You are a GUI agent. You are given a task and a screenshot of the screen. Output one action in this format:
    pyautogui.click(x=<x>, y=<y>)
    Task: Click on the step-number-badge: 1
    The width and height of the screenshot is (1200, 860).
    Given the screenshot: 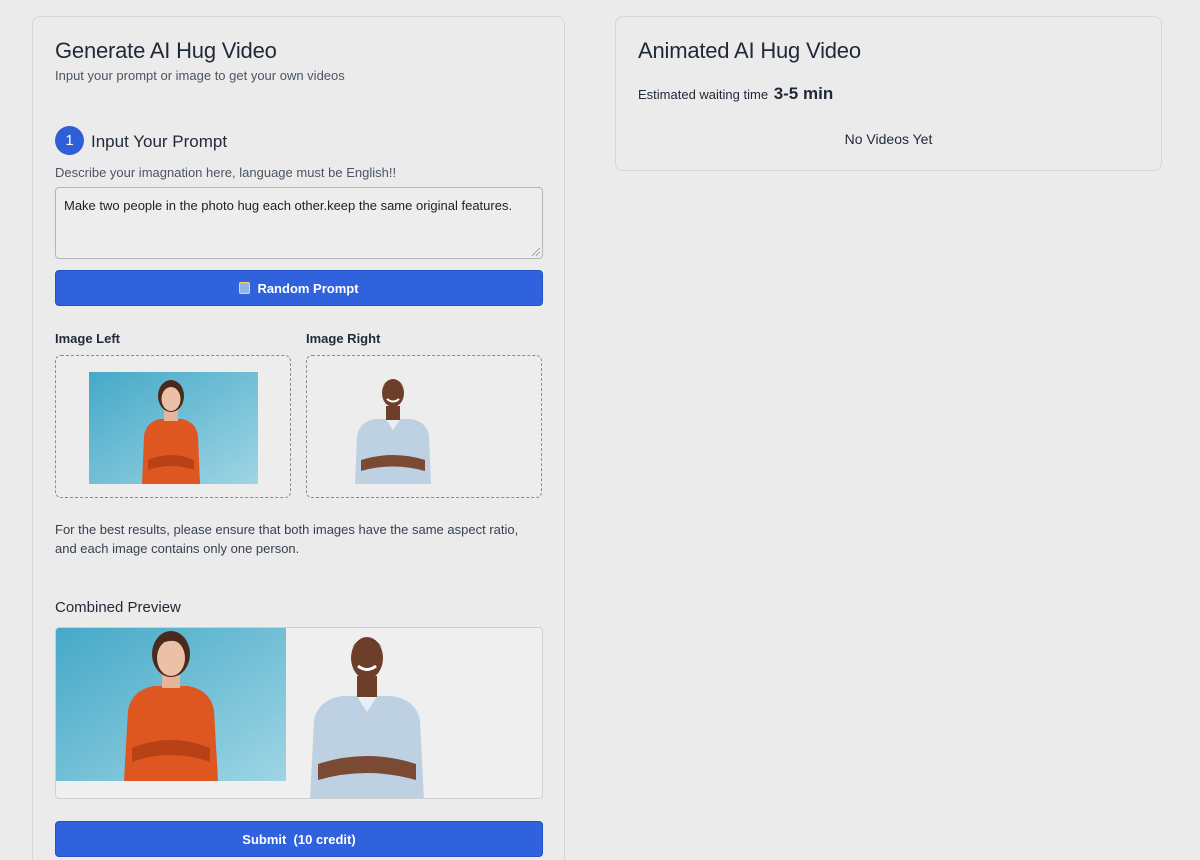 What is the action you would take?
    pyautogui.click(x=69, y=140)
    